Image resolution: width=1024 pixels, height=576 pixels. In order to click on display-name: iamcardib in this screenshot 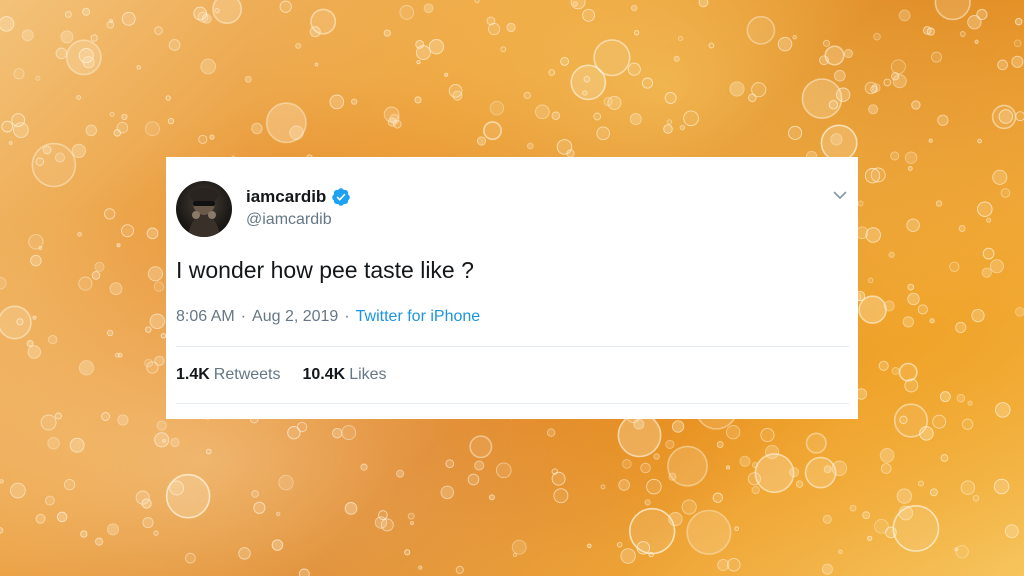, I will do `click(286, 197)`.